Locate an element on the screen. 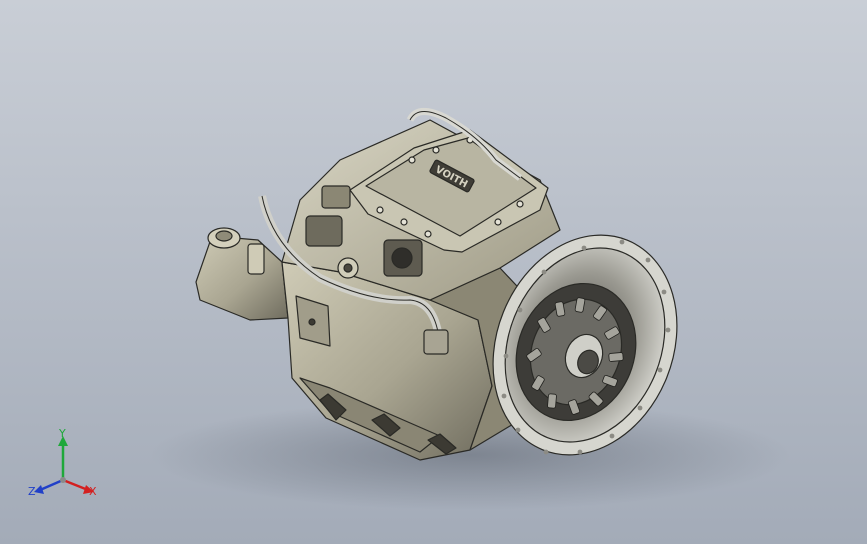  z-axis-label: Z is located at coordinates (32, 491).